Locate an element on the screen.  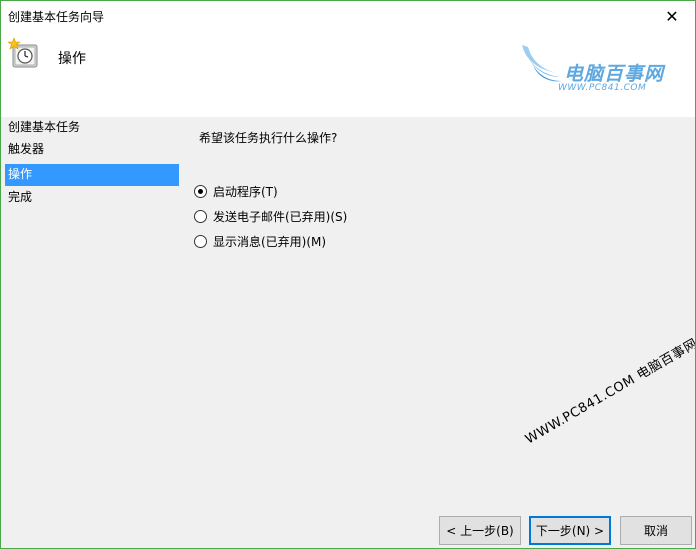
step-trigger: 触发器 is located at coordinates (92, 150).